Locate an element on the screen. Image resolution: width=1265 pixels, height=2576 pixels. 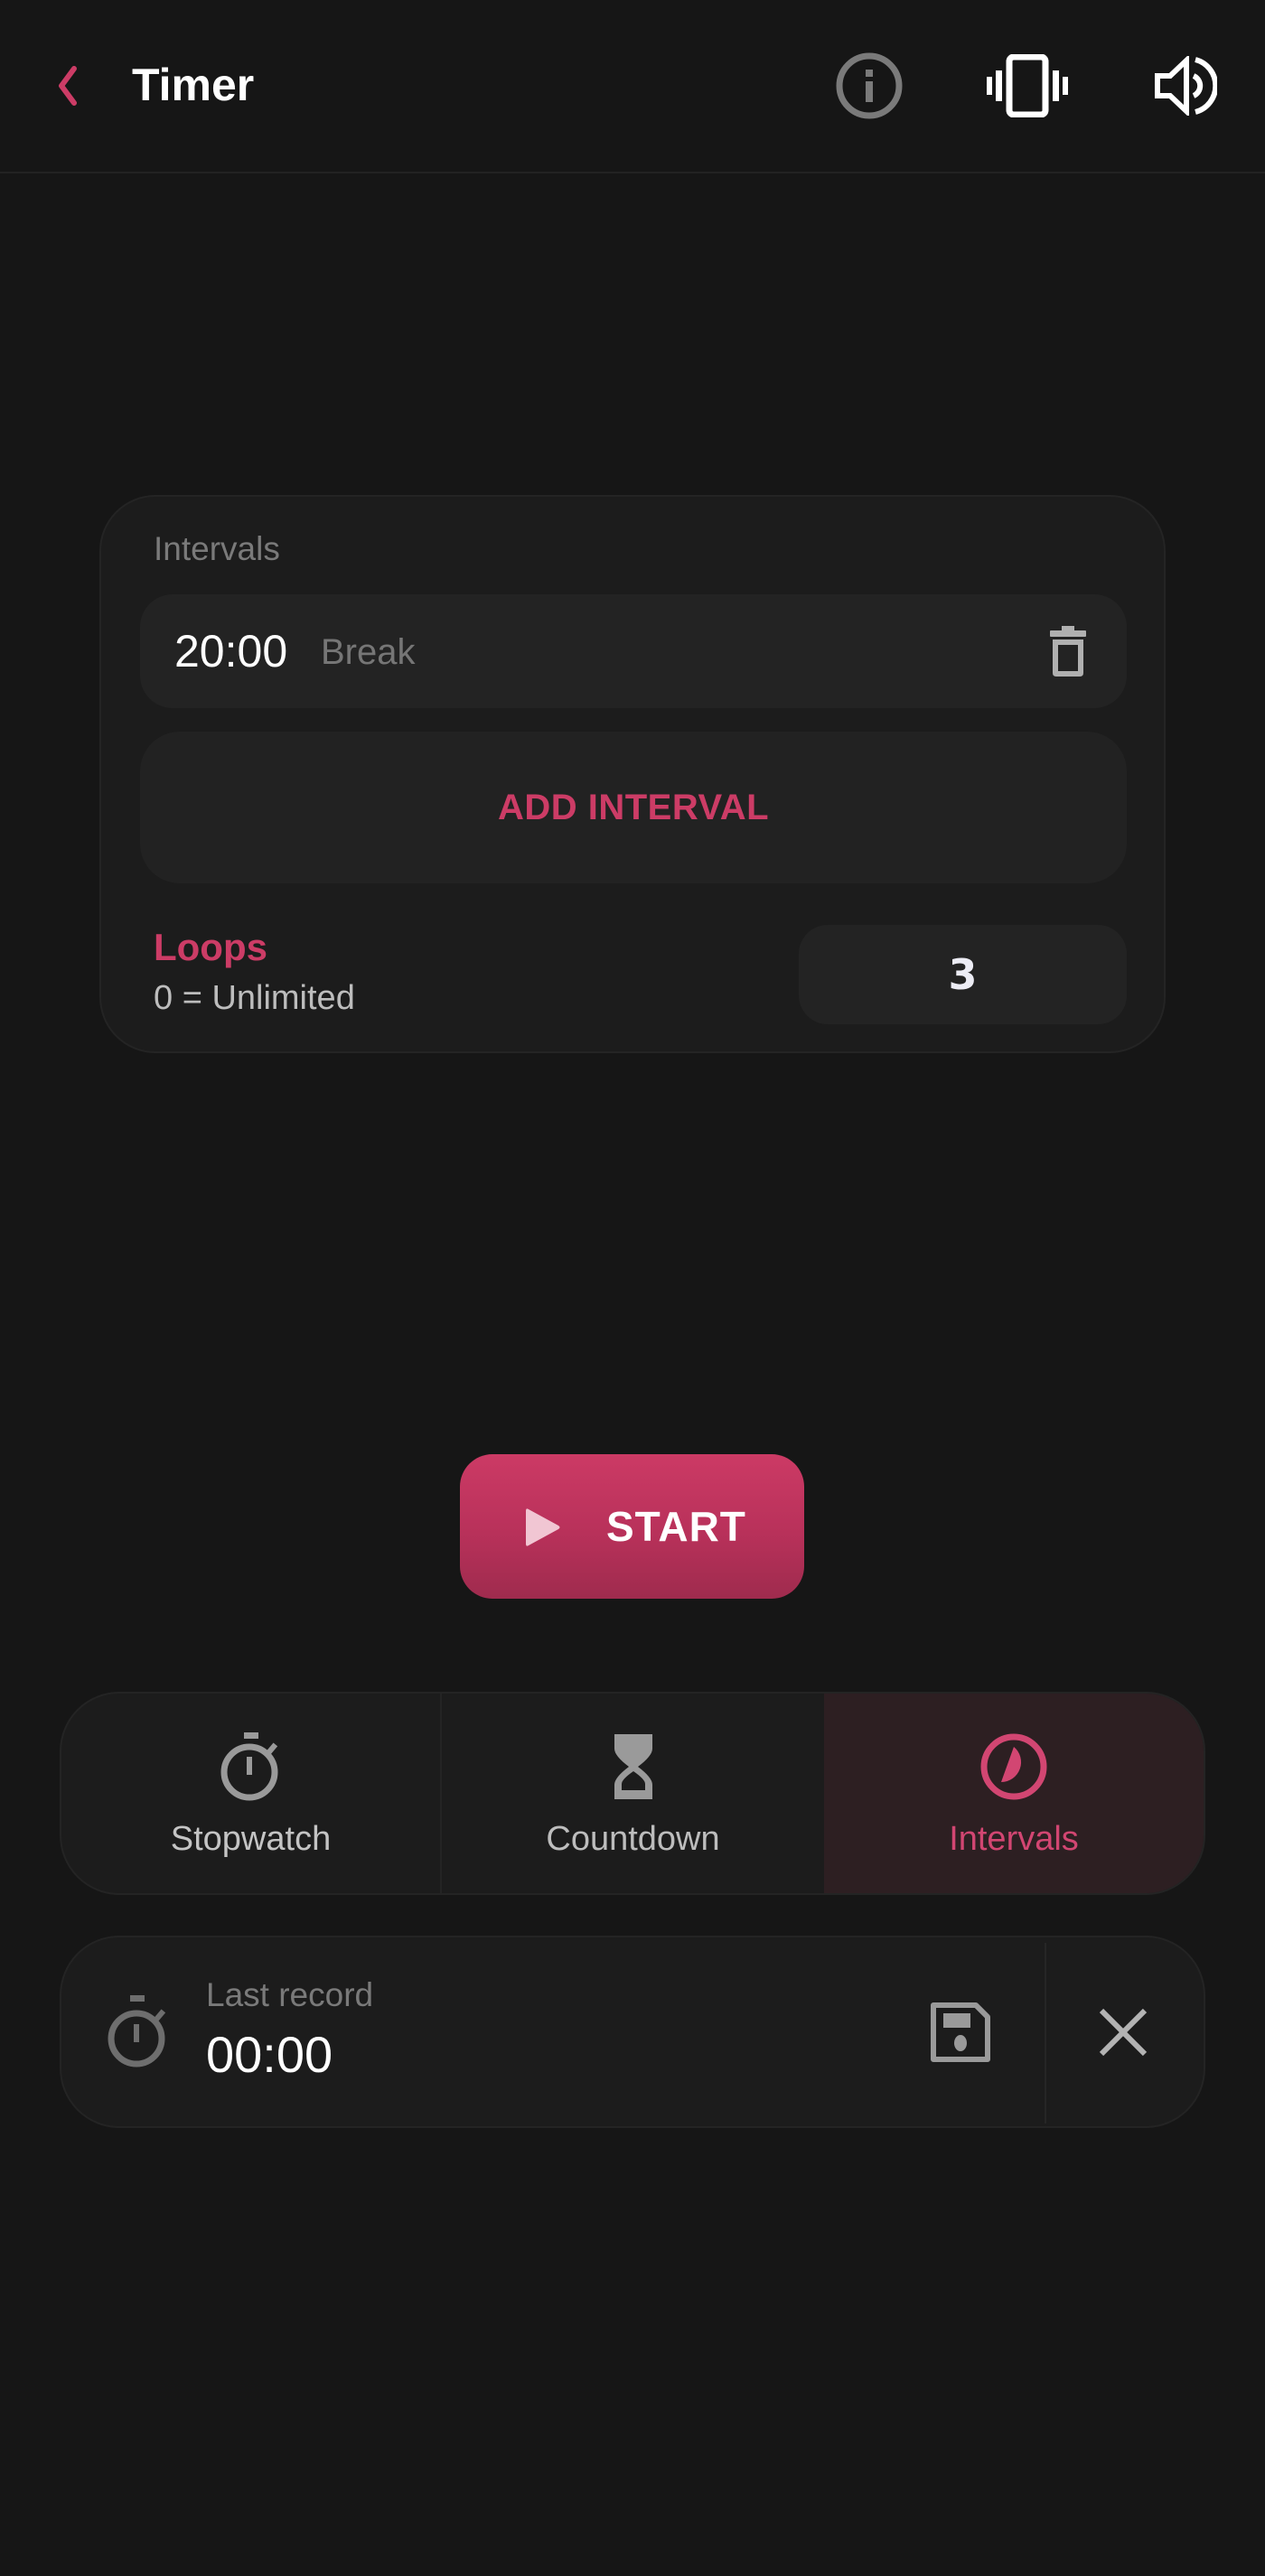
mode-tab-bar: Stopwatch Countdown Intervals is located at coordinates (632, 1793).